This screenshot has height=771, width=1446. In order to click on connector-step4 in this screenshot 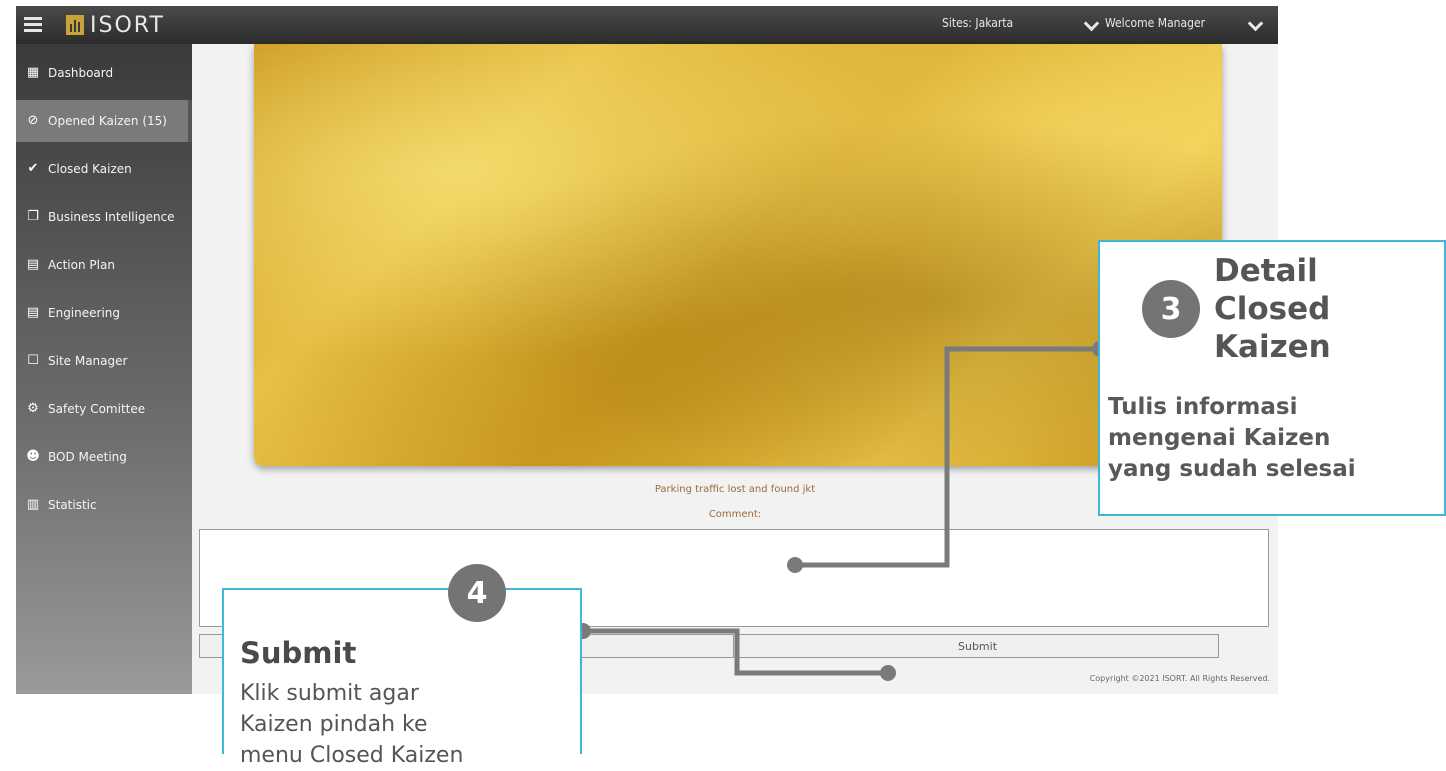, I will do `click(735, 652)`.